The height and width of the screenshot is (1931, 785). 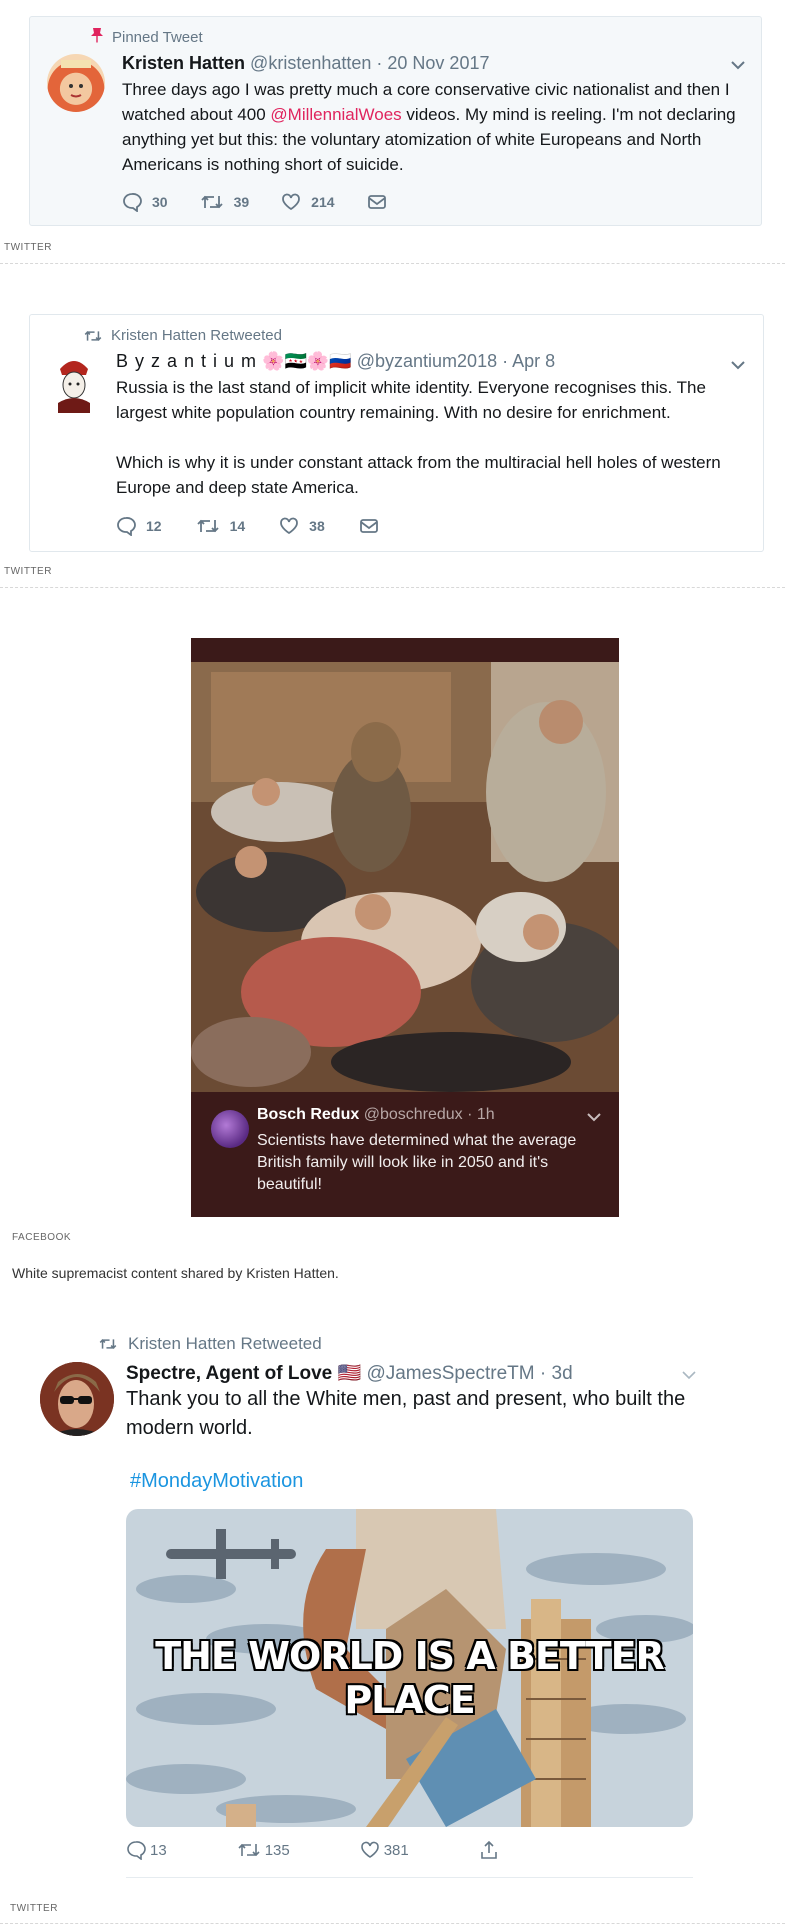 I want to click on reply-count: 13, so click(x=158, y=1850).